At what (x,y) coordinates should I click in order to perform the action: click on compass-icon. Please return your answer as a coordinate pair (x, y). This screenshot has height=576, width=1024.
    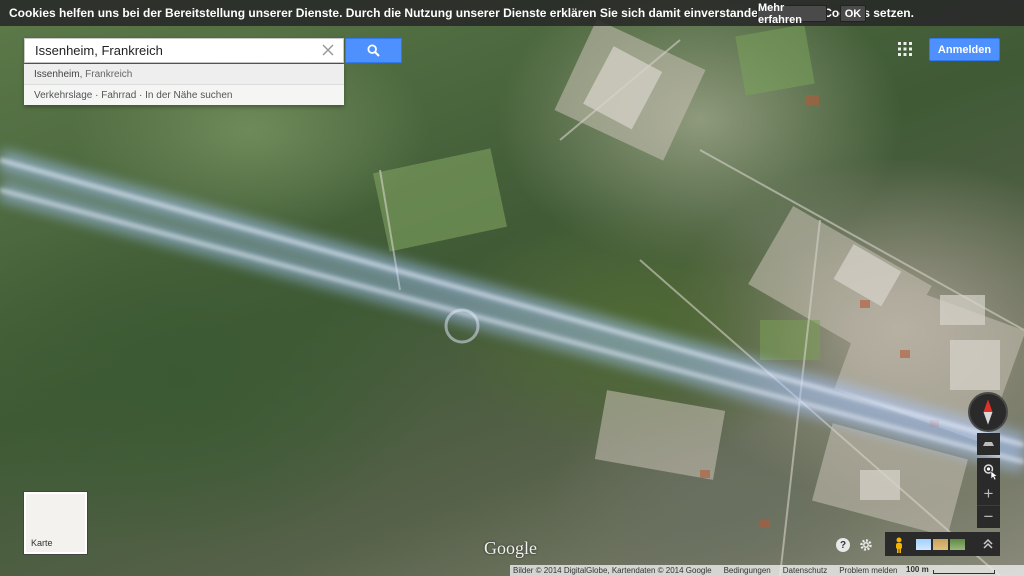
    Looking at the image, I should click on (988, 412).